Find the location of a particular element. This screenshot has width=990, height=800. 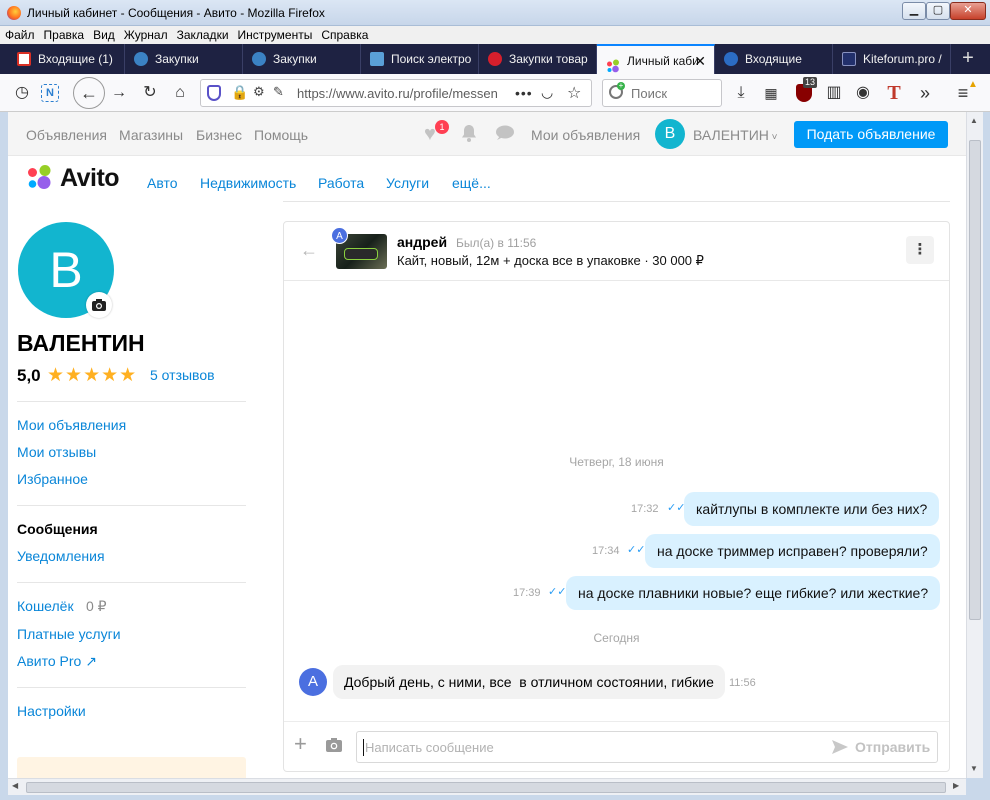

post-ad-button: Подать объявление is located at coordinates (871, 134).